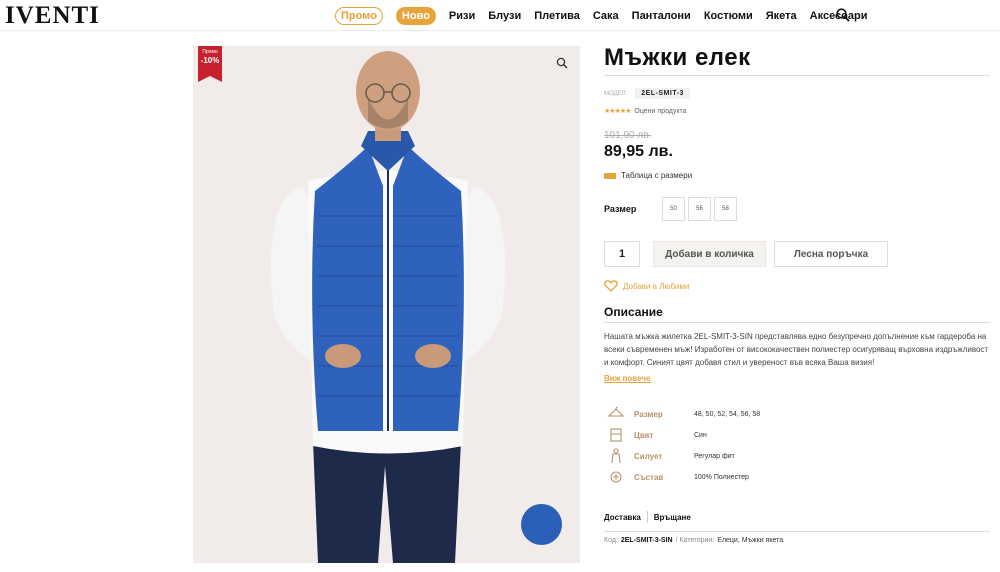 This screenshot has width=1000, height=572. What do you see at coordinates (606, 16) in the screenshot?
I see `nav-item-blazers: Сака` at bounding box center [606, 16].